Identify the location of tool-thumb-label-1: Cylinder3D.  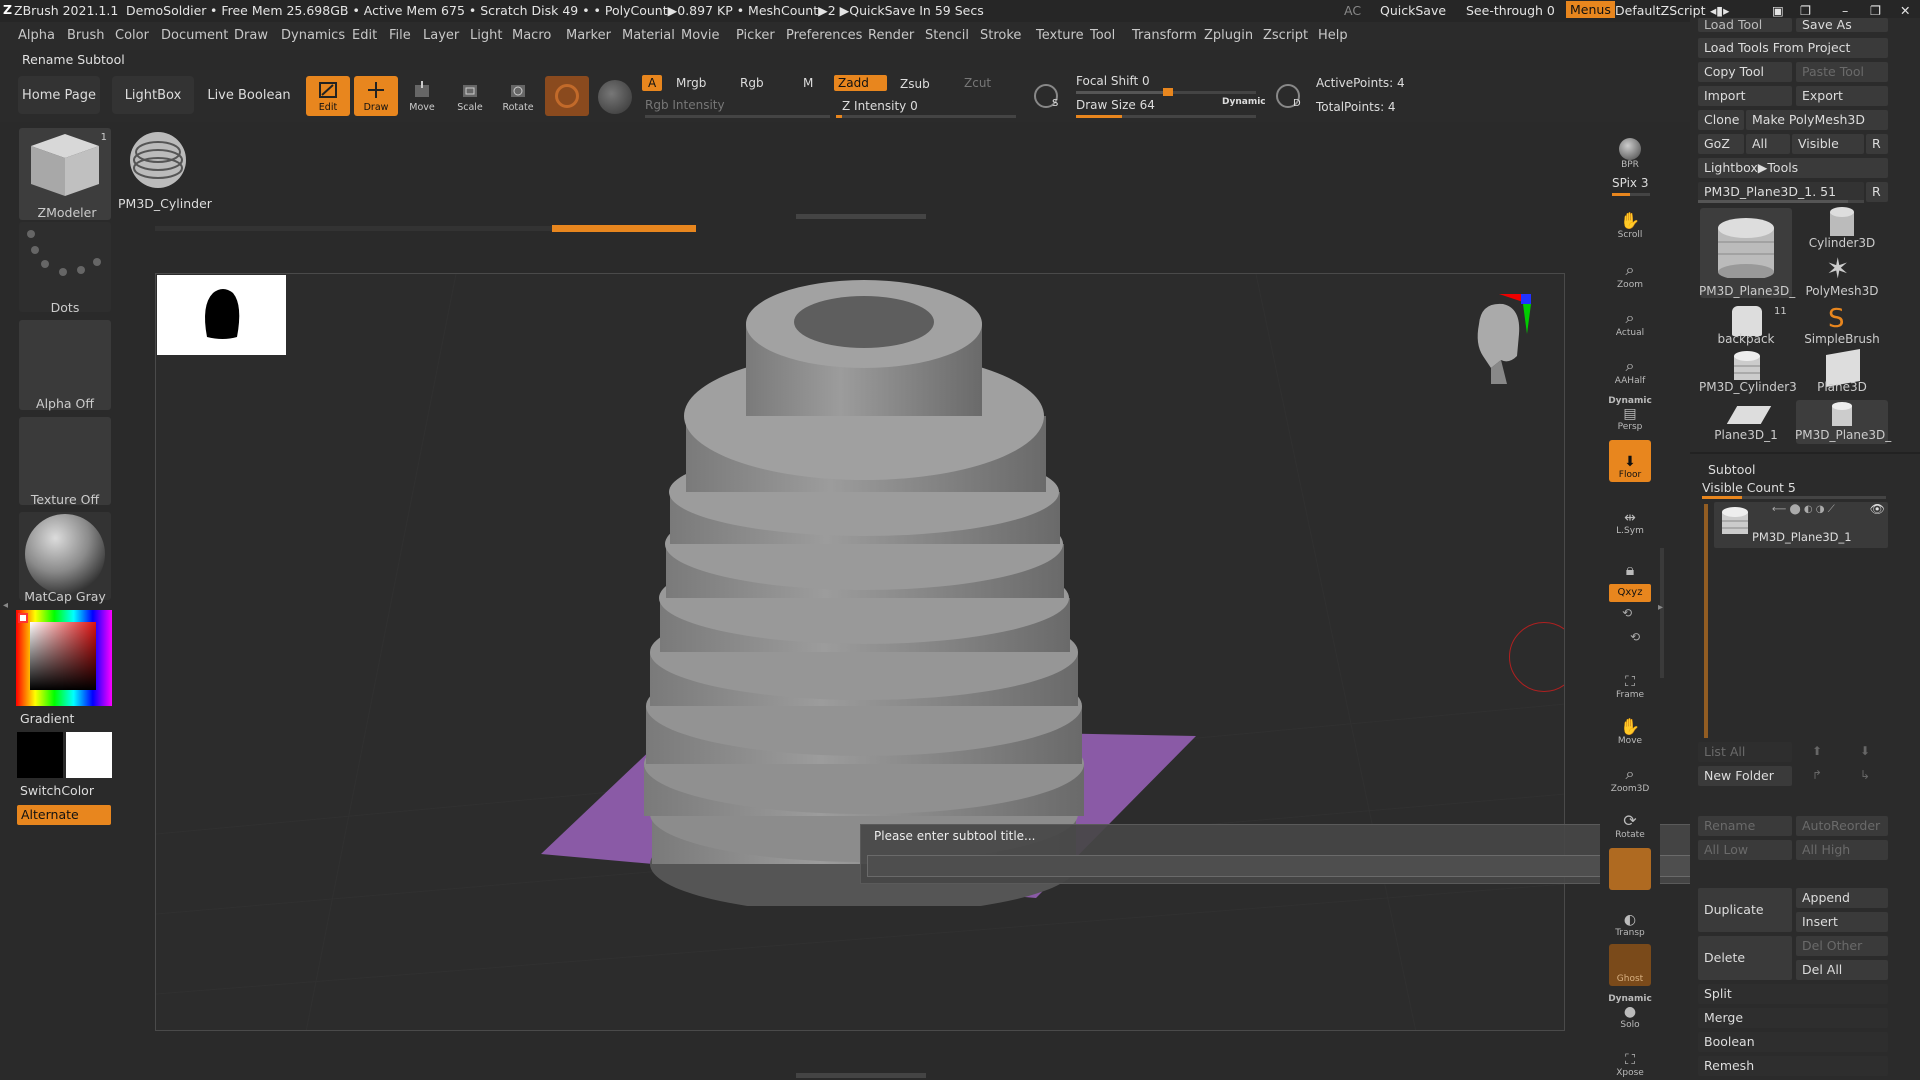
(1842, 243).